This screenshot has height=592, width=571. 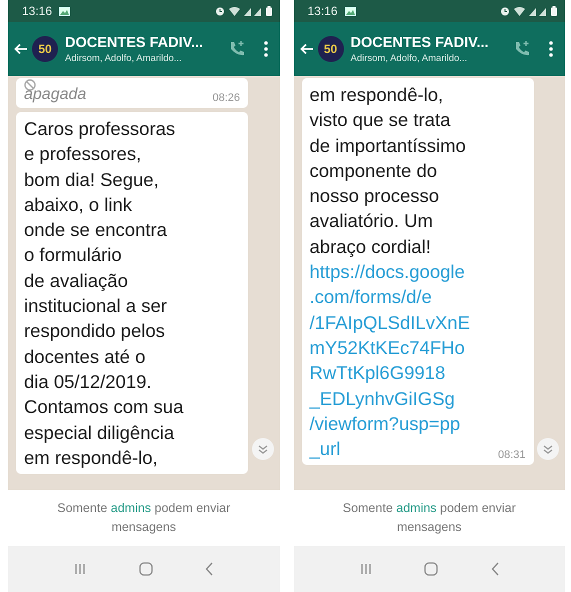 I want to click on message-text: em respondê-lo, visto que se trata de importantíssimo componente do nosso processo avaliatório. Um abraço cordial!, so click(x=388, y=171).